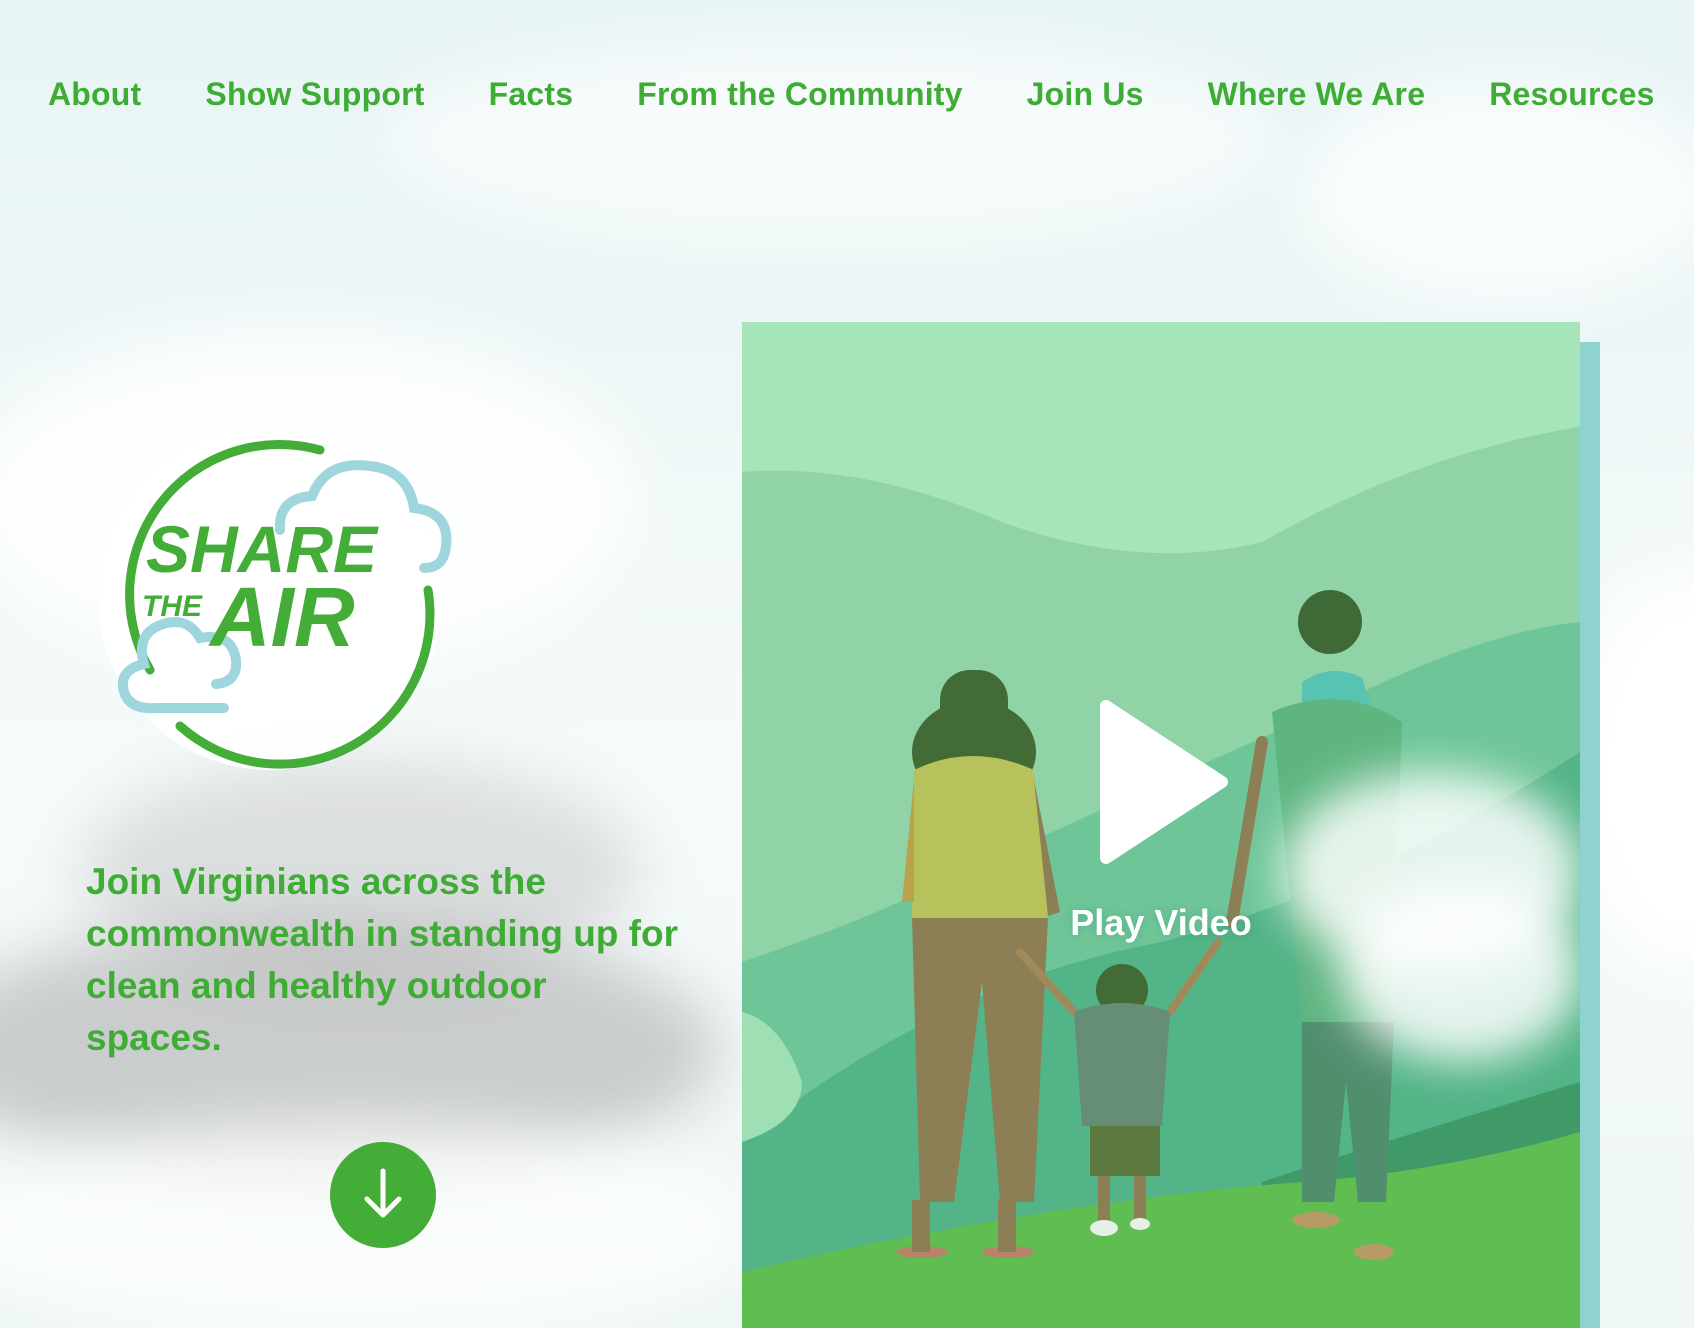 The width and height of the screenshot is (1694, 1328). What do you see at coordinates (94, 94) in the screenshot?
I see `nav-about: About` at bounding box center [94, 94].